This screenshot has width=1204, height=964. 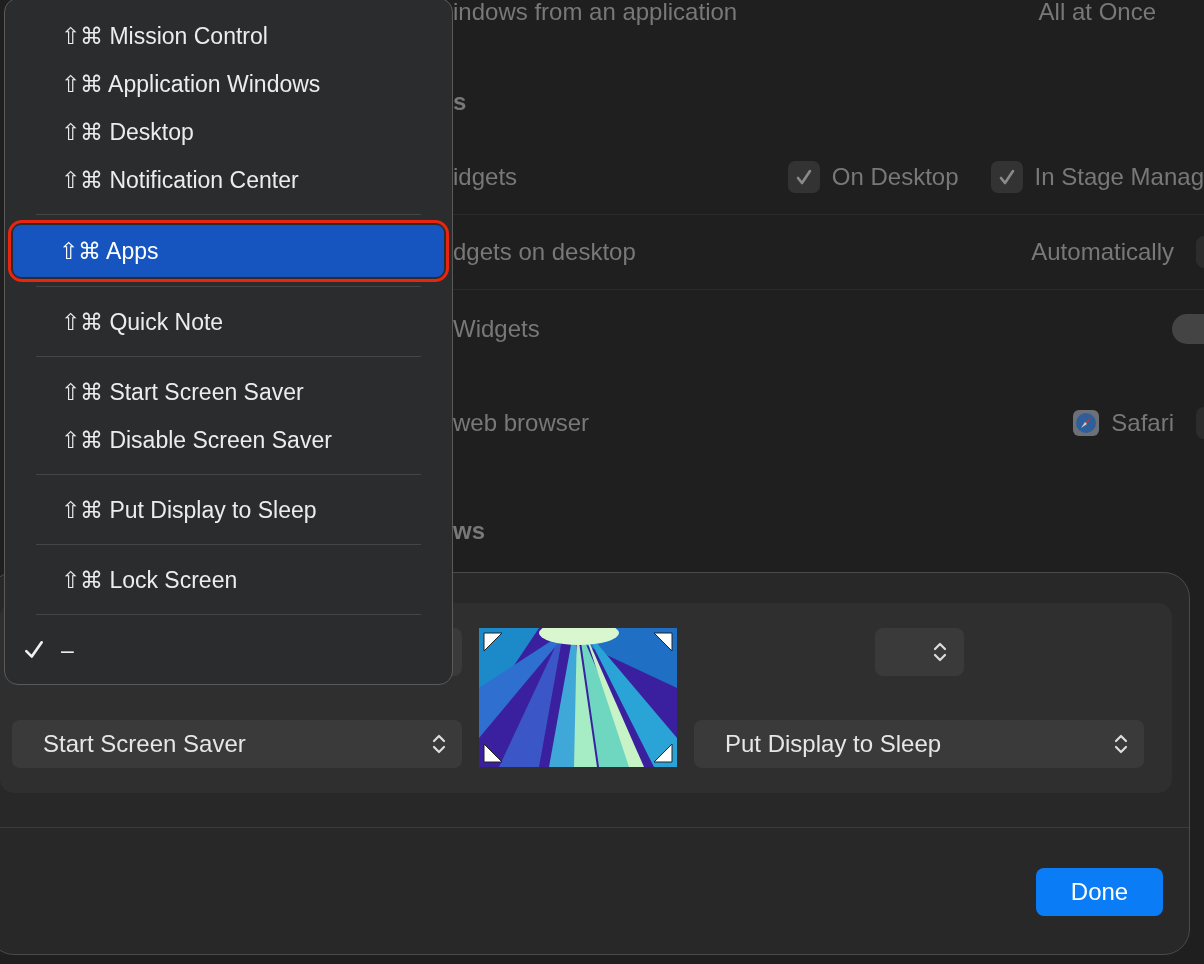 I want to click on setting-value: Automatically, so click(x=1102, y=252).